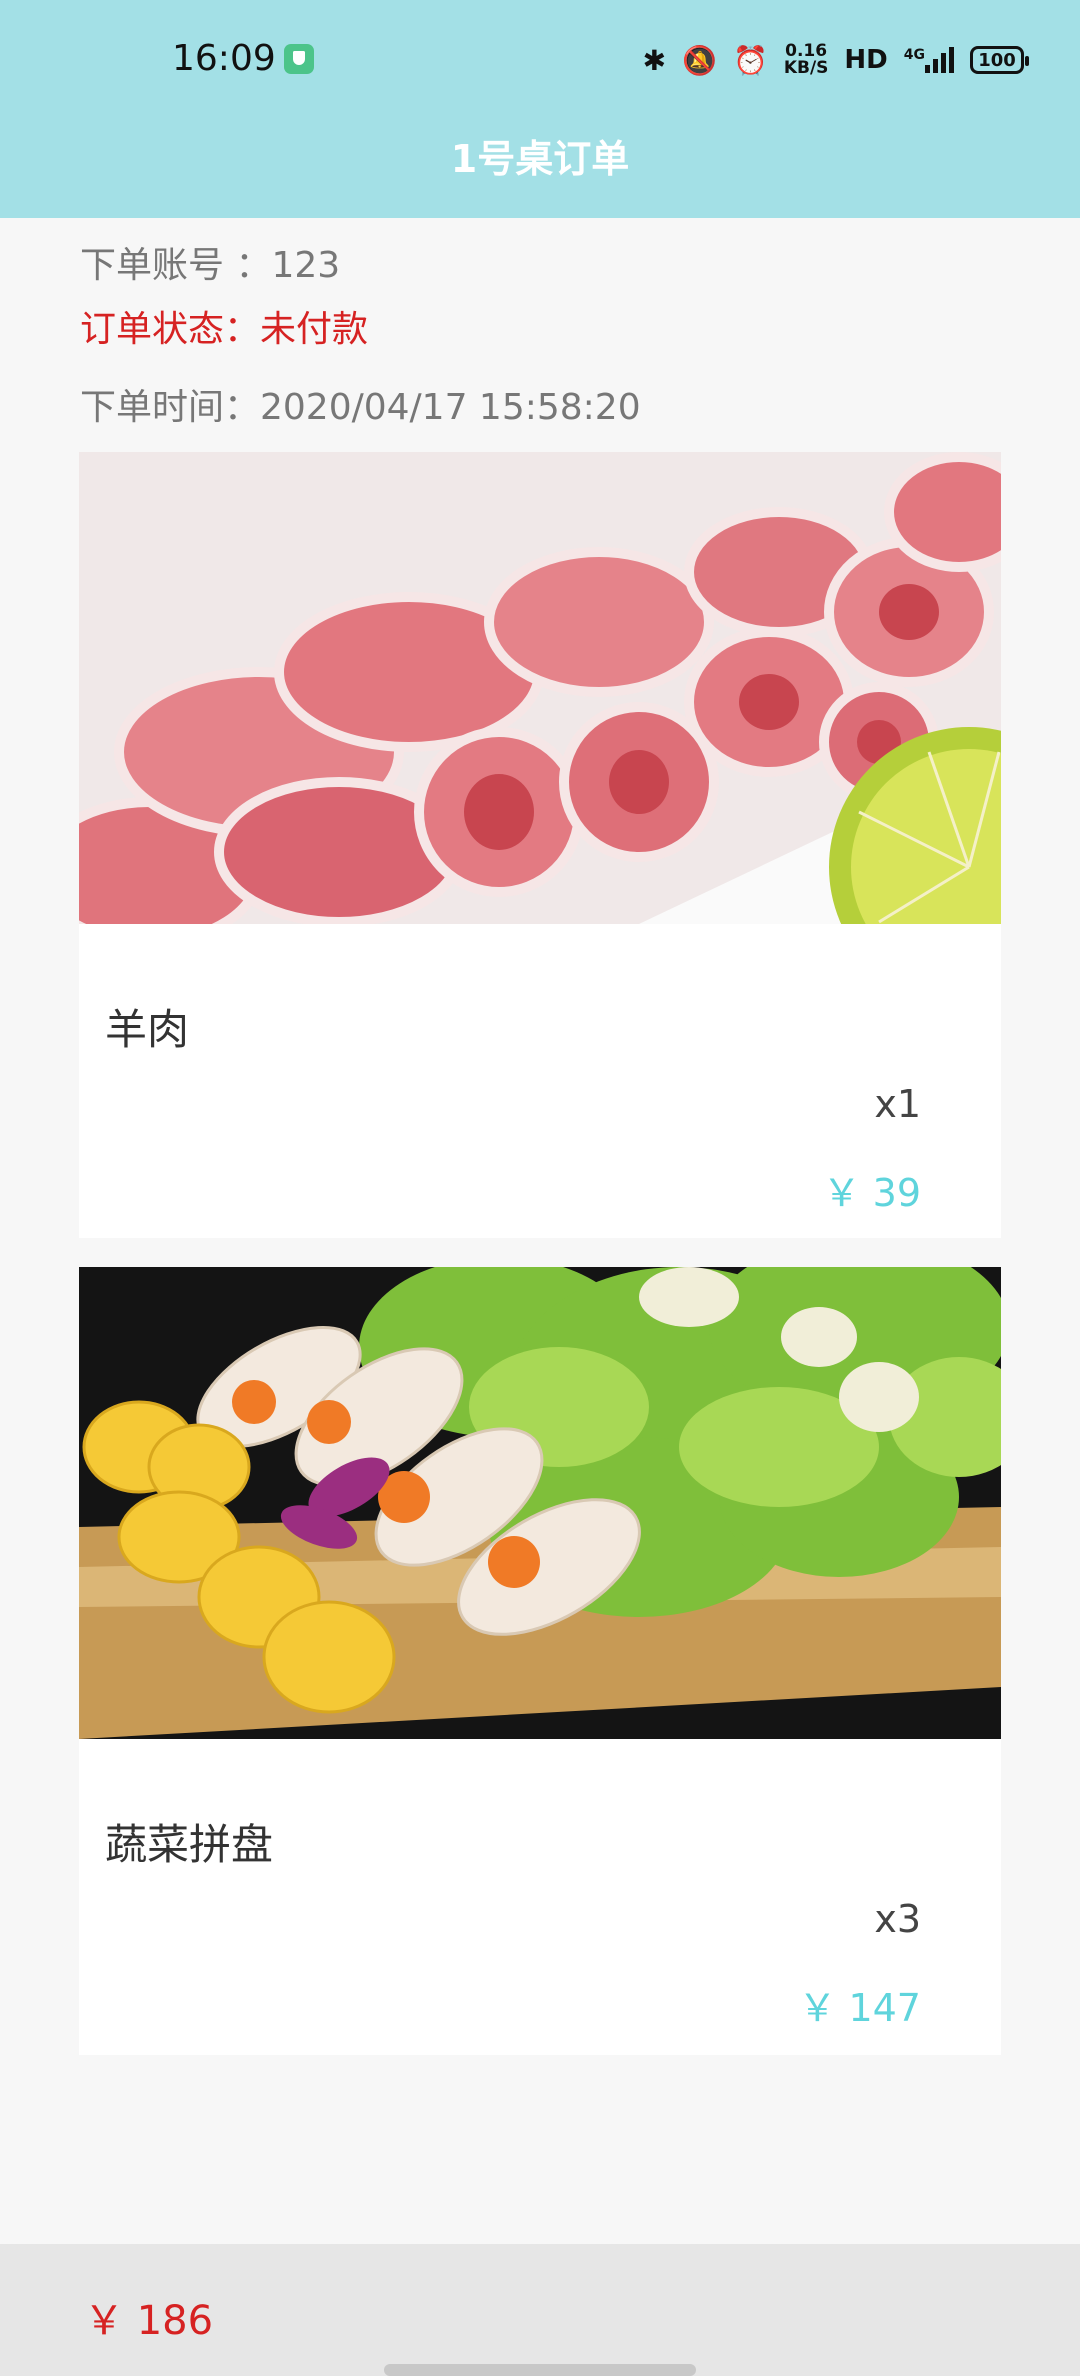 This screenshot has width=1080, height=2376. What do you see at coordinates (224, 329) in the screenshot?
I see `order-status: 订单状态：未付款` at bounding box center [224, 329].